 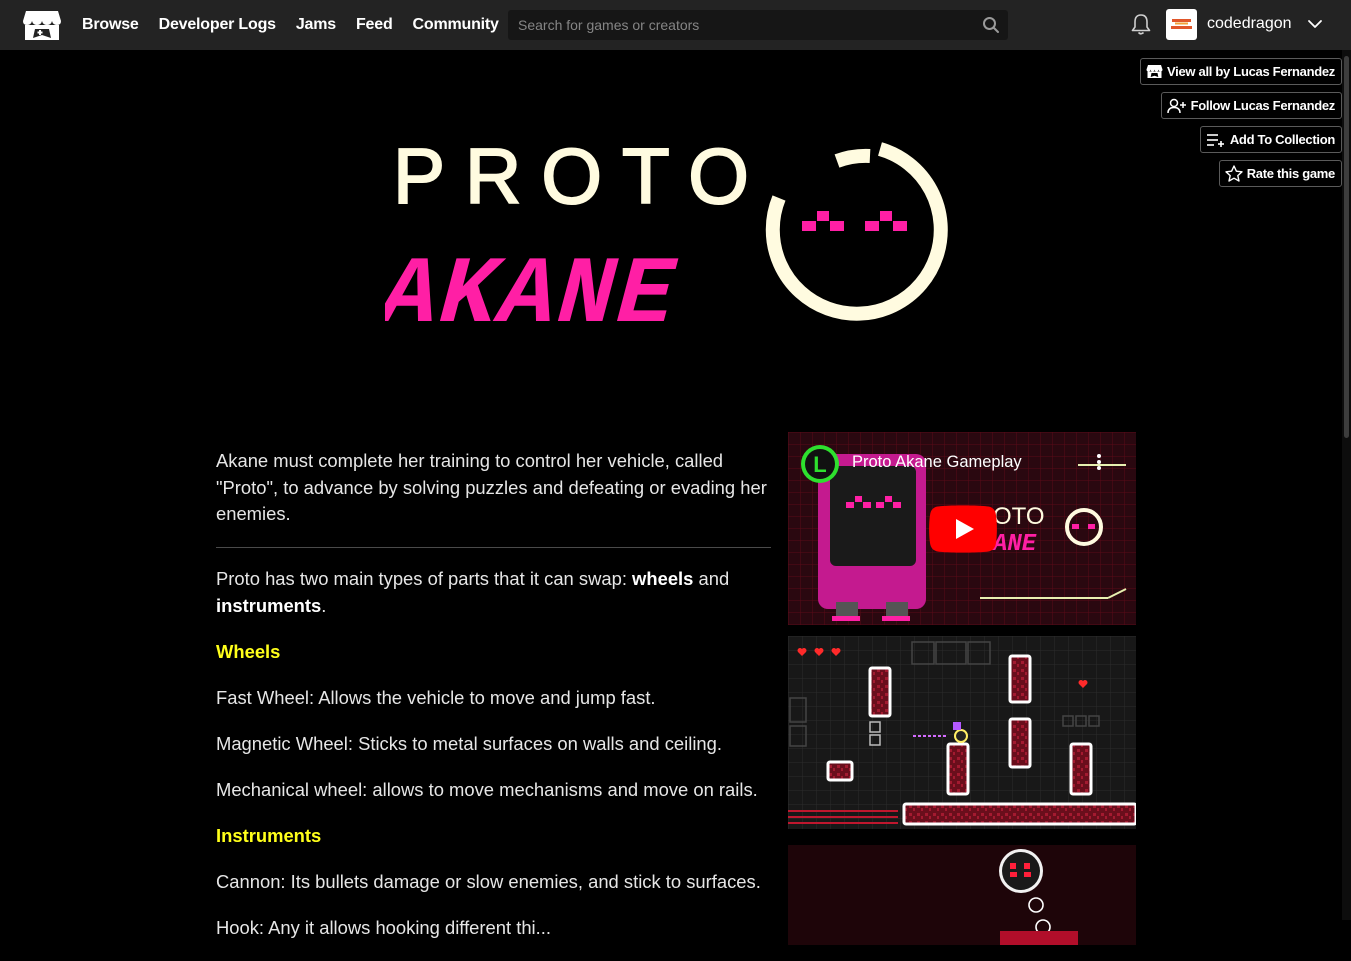 I want to click on channel-avatar-icon: L, so click(x=820, y=464).